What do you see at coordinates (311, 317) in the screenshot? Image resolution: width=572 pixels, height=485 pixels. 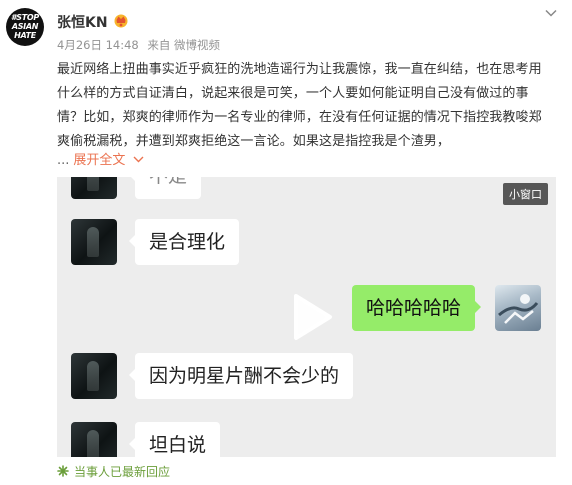 I see `play-icon` at bounding box center [311, 317].